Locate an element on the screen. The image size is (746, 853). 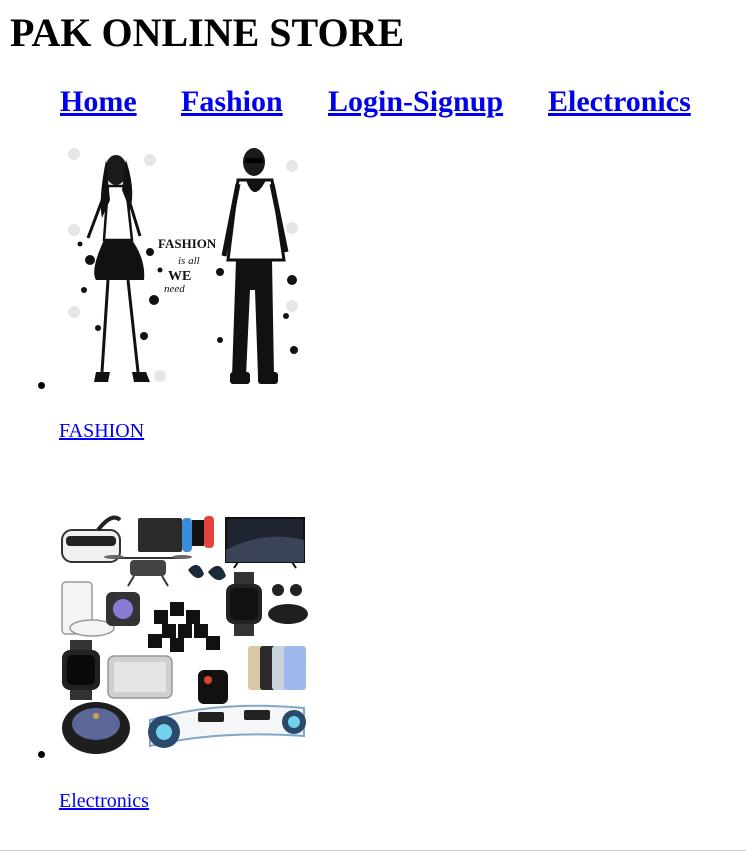
bluetooth-speaker-icon is located at coordinates (123, 609).